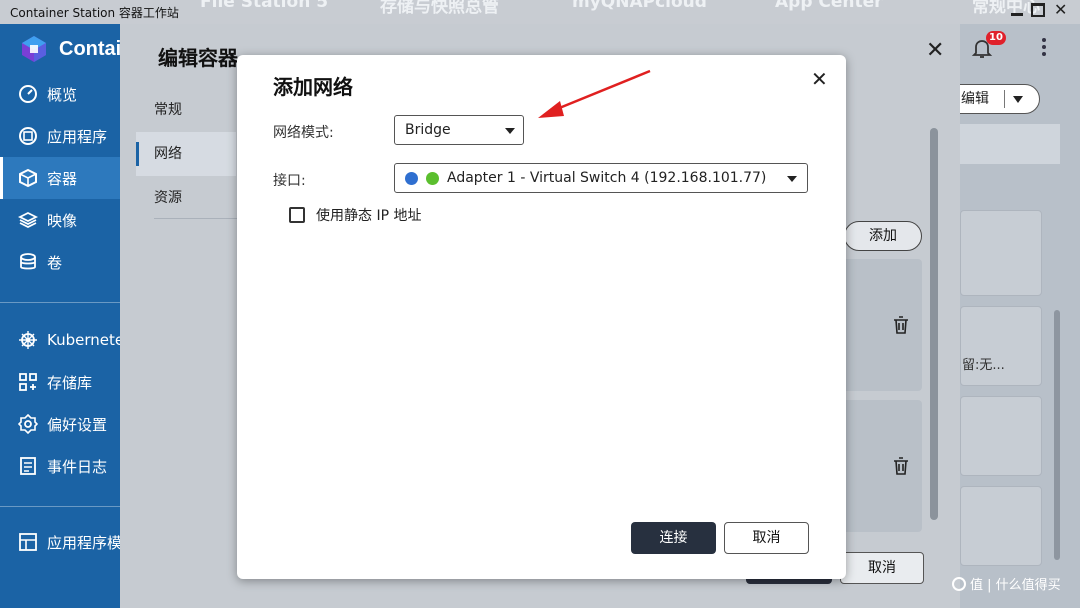  Describe the element at coordinates (439, 8) in the screenshot. I see `background-tab-storage: 存储与快照总管` at that location.